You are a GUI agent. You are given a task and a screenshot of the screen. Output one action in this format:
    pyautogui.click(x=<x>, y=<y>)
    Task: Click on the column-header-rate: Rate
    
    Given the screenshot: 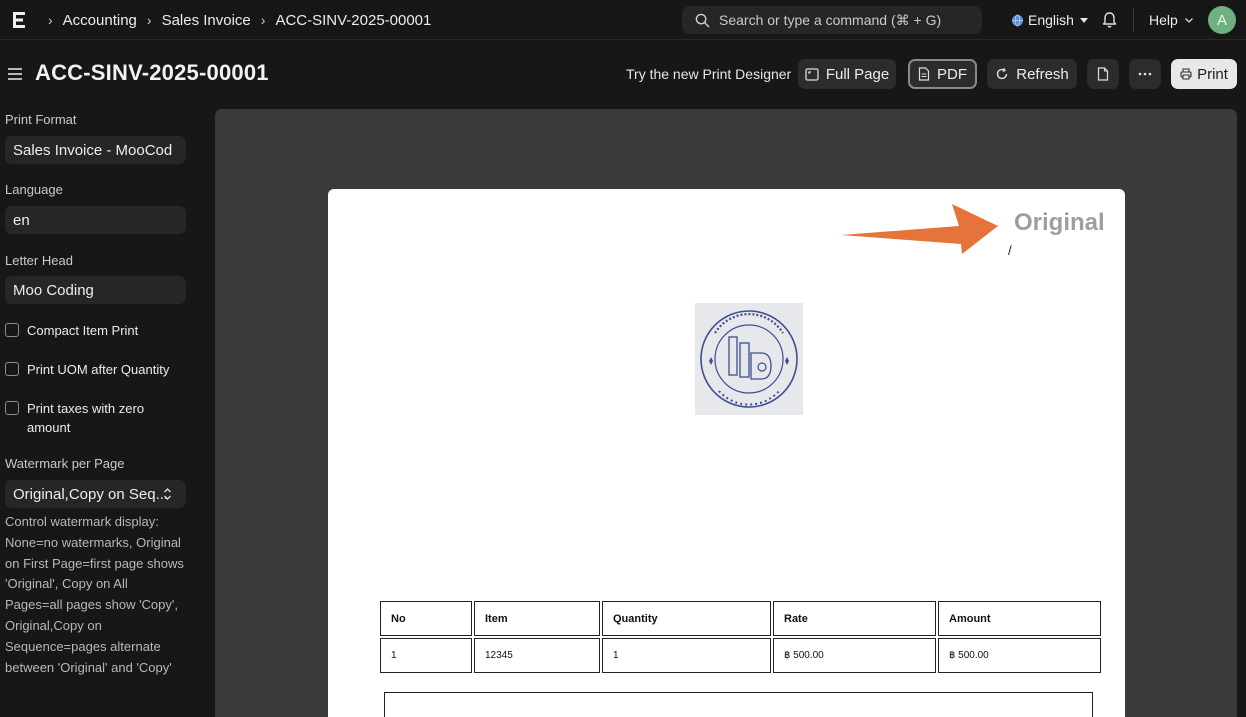 What is the action you would take?
    pyautogui.click(x=854, y=618)
    